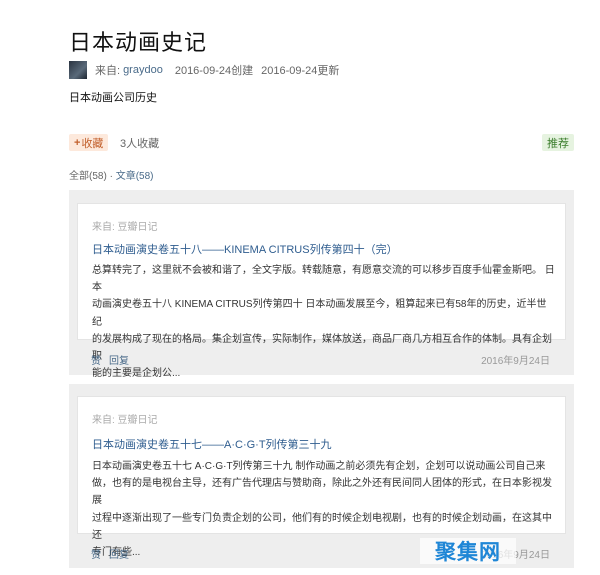  What do you see at coordinates (135, 176) in the screenshot?
I see `filter-articles: 文章(58)` at bounding box center [135, 176].